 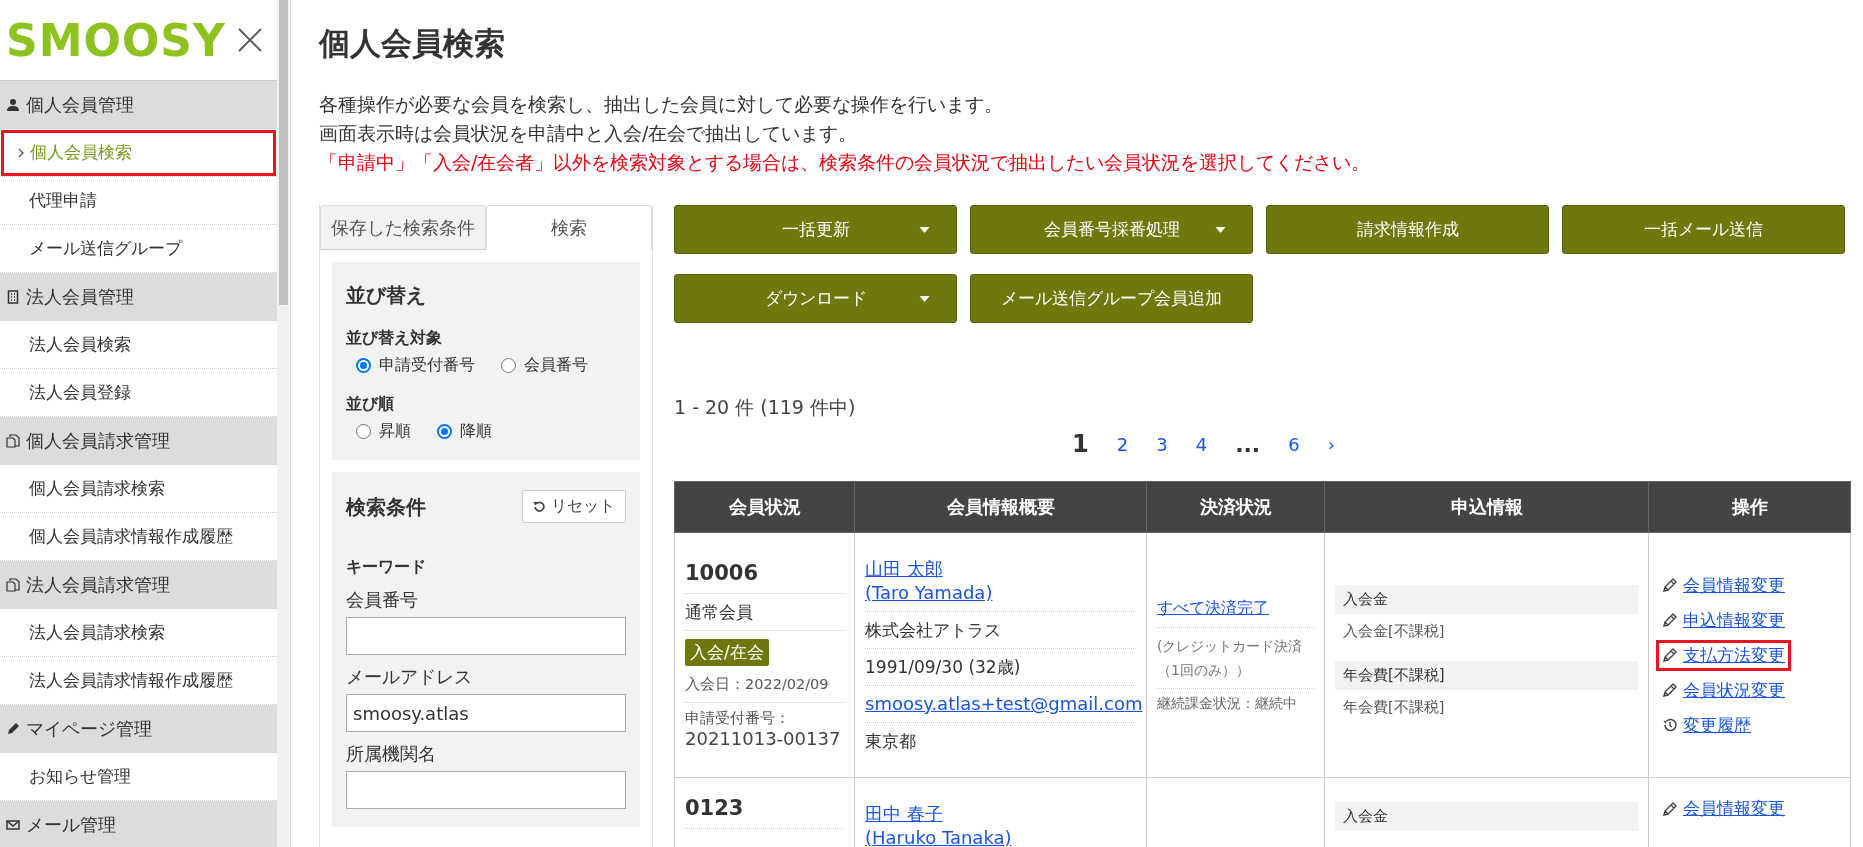 I want to click on field-label: メールアドレス, so click(x=409, y=677).